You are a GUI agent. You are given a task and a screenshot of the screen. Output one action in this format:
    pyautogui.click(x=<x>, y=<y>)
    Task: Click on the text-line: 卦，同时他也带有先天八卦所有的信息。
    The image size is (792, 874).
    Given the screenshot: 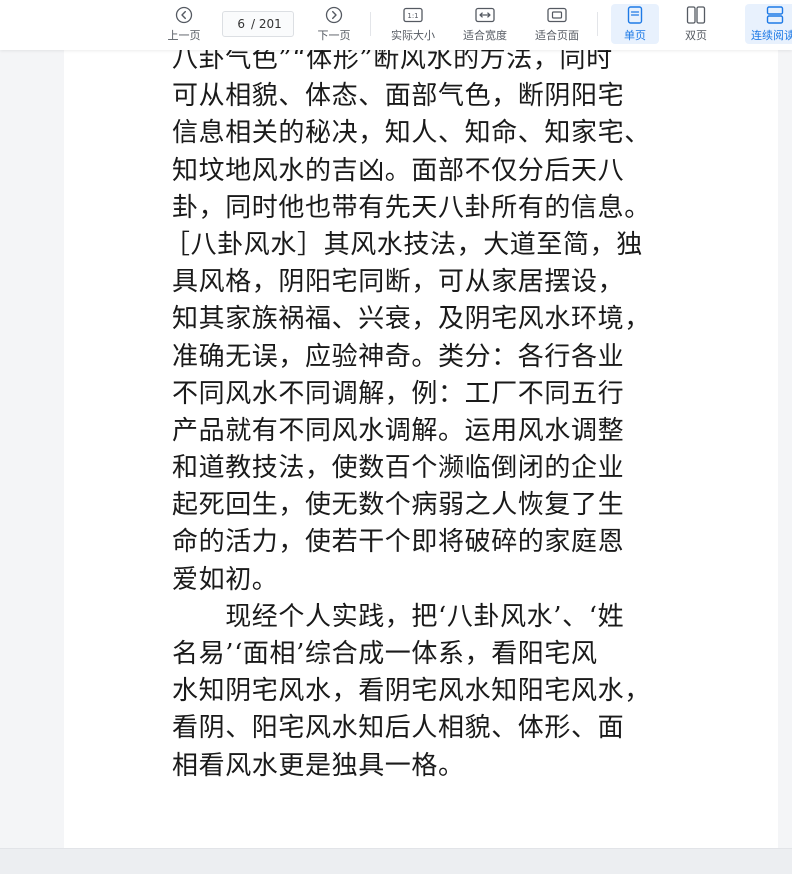 What is the action you would take?
    pyautogui.click(x=411, y=207)
    